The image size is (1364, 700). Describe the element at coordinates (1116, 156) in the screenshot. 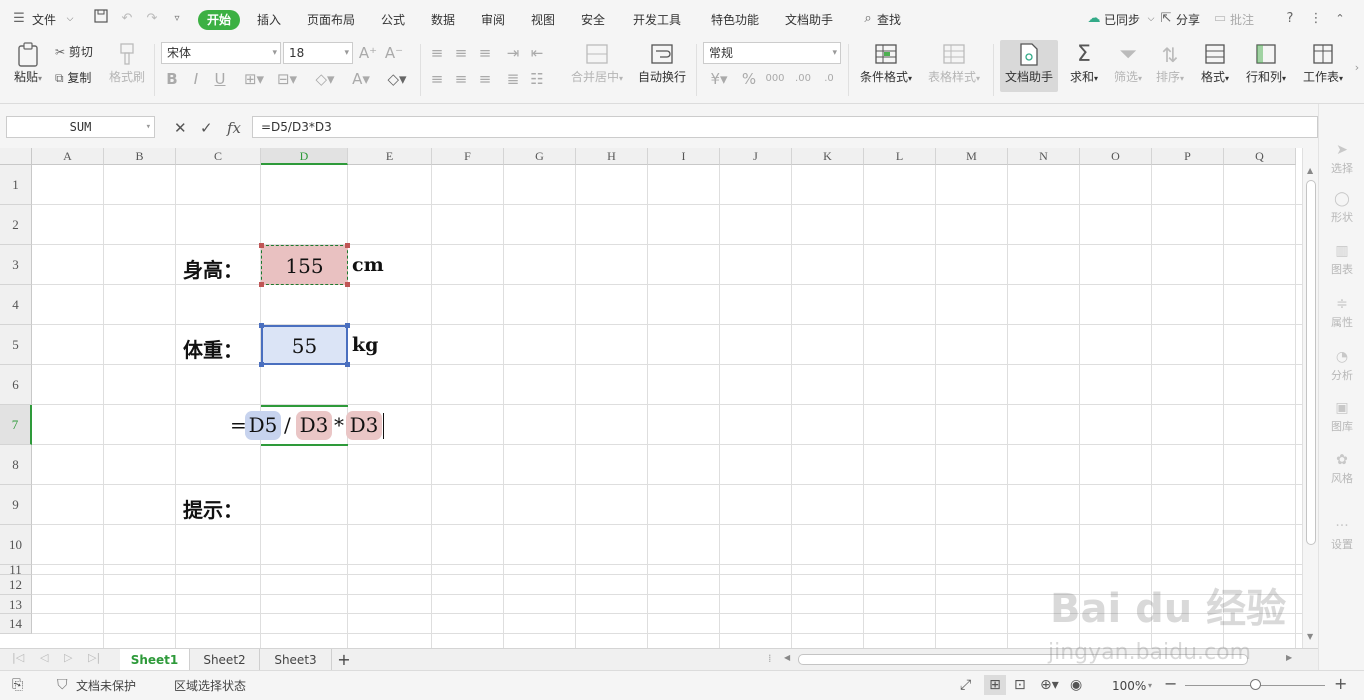

I see `column-header-o: O` at that location.